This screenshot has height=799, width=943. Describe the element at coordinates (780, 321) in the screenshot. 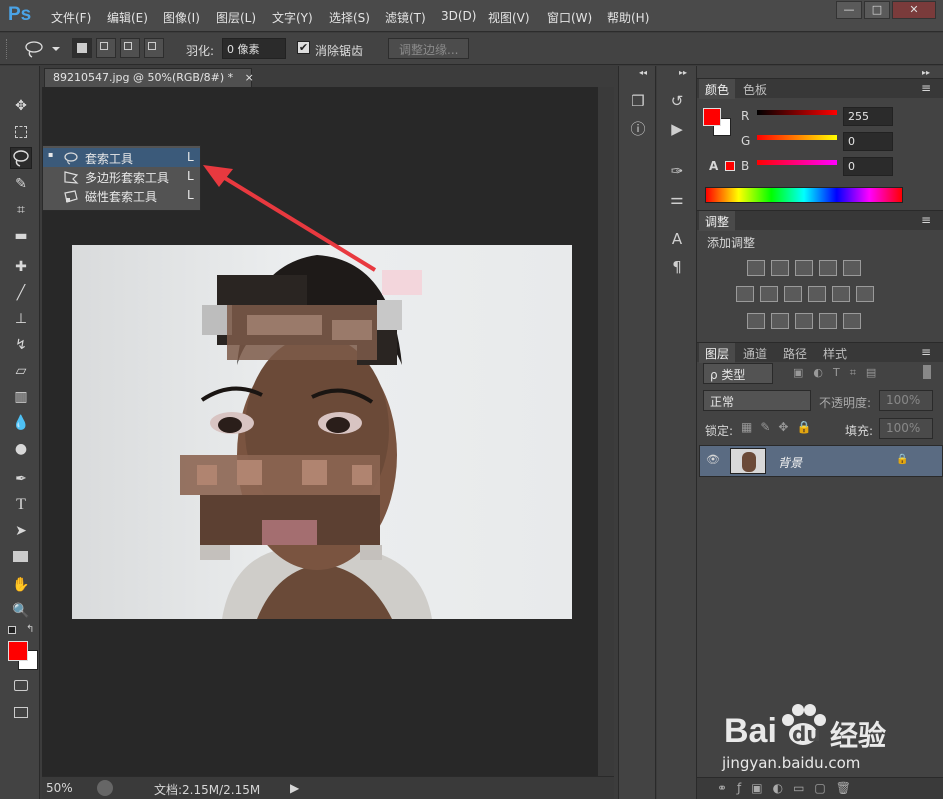

I see `posterize-icon` at that location.